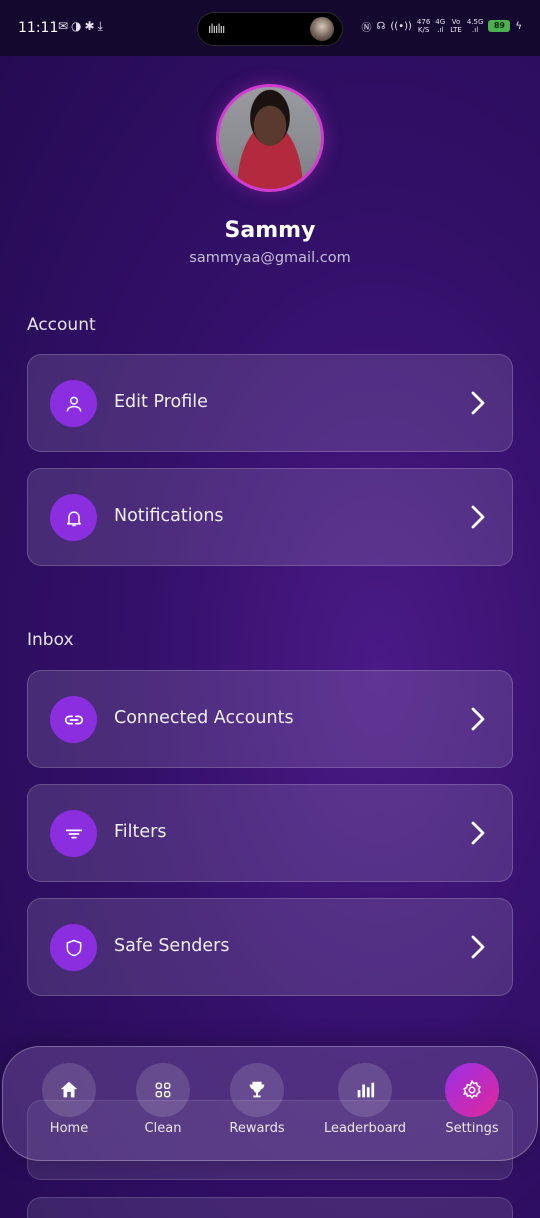  Describe the element at coordinates (270, 138) in the screenshot. I see `profile-avatar` at that location.